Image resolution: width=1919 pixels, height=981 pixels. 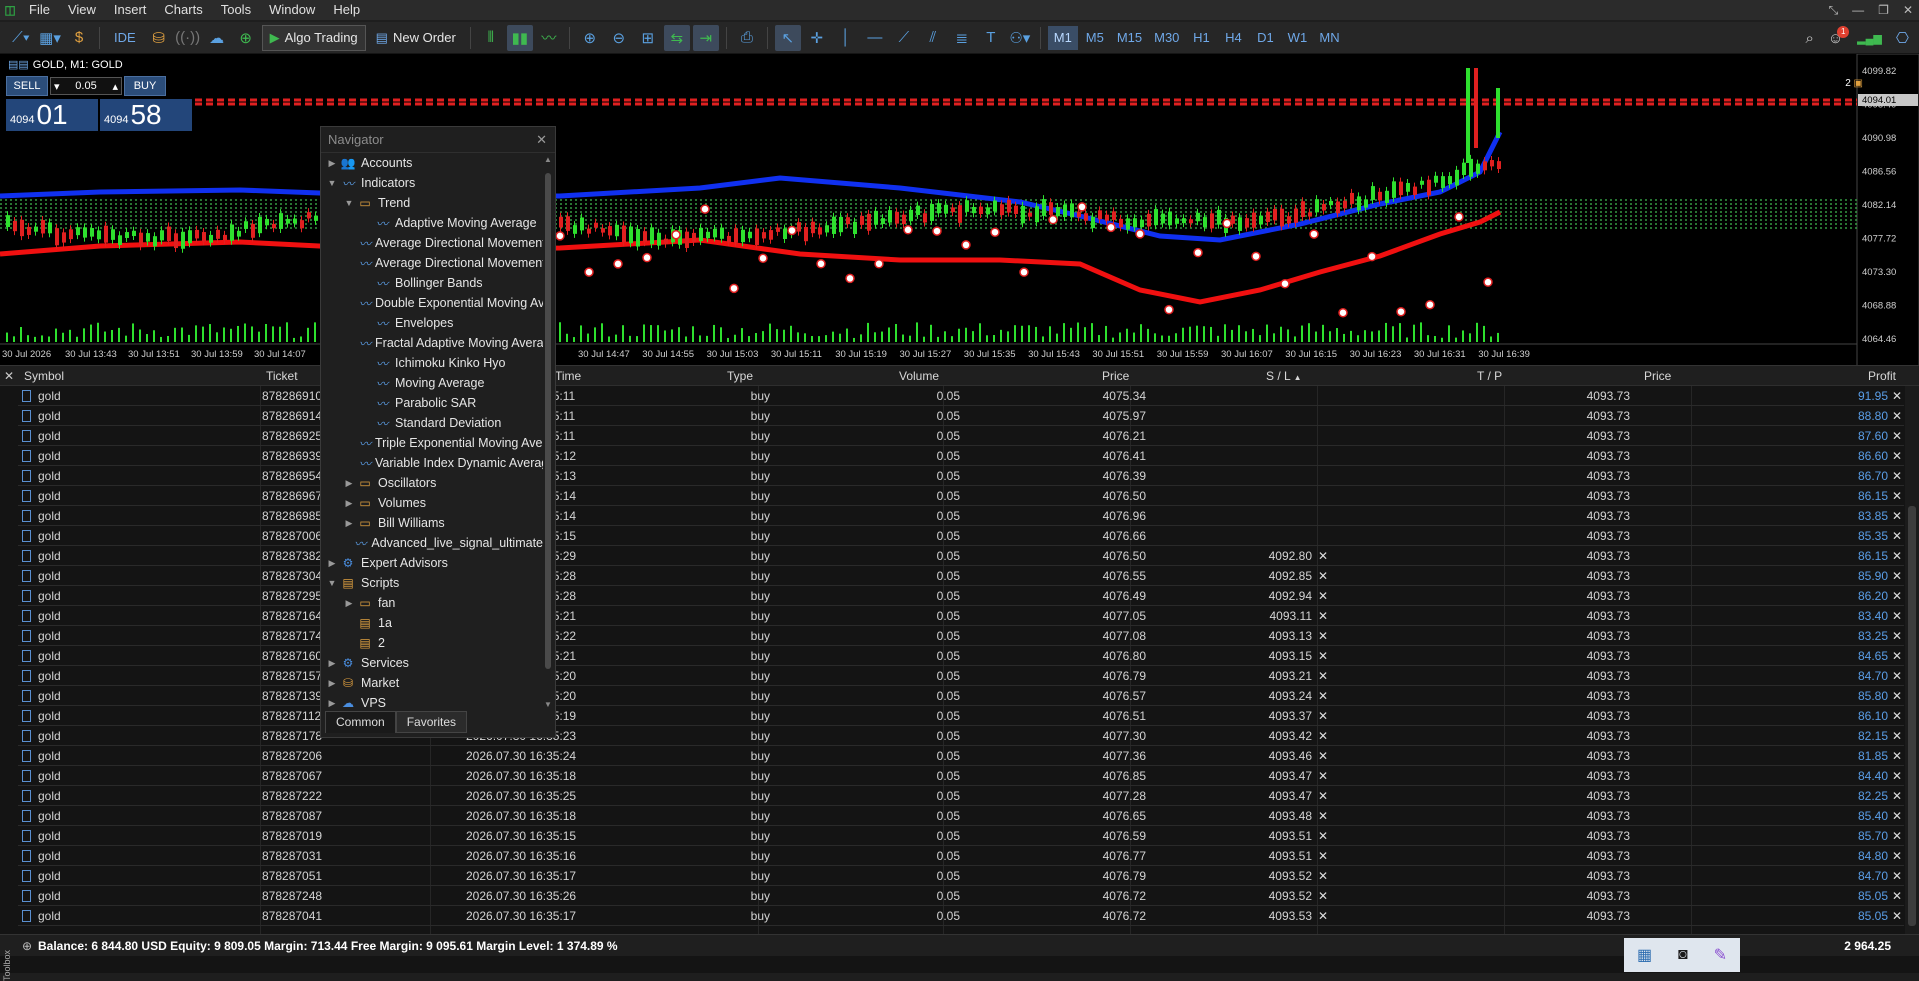 What do you see at coordinates (82, 10) in the screenshot?
I see `menu-view: View` at bounding box center [82, 10].